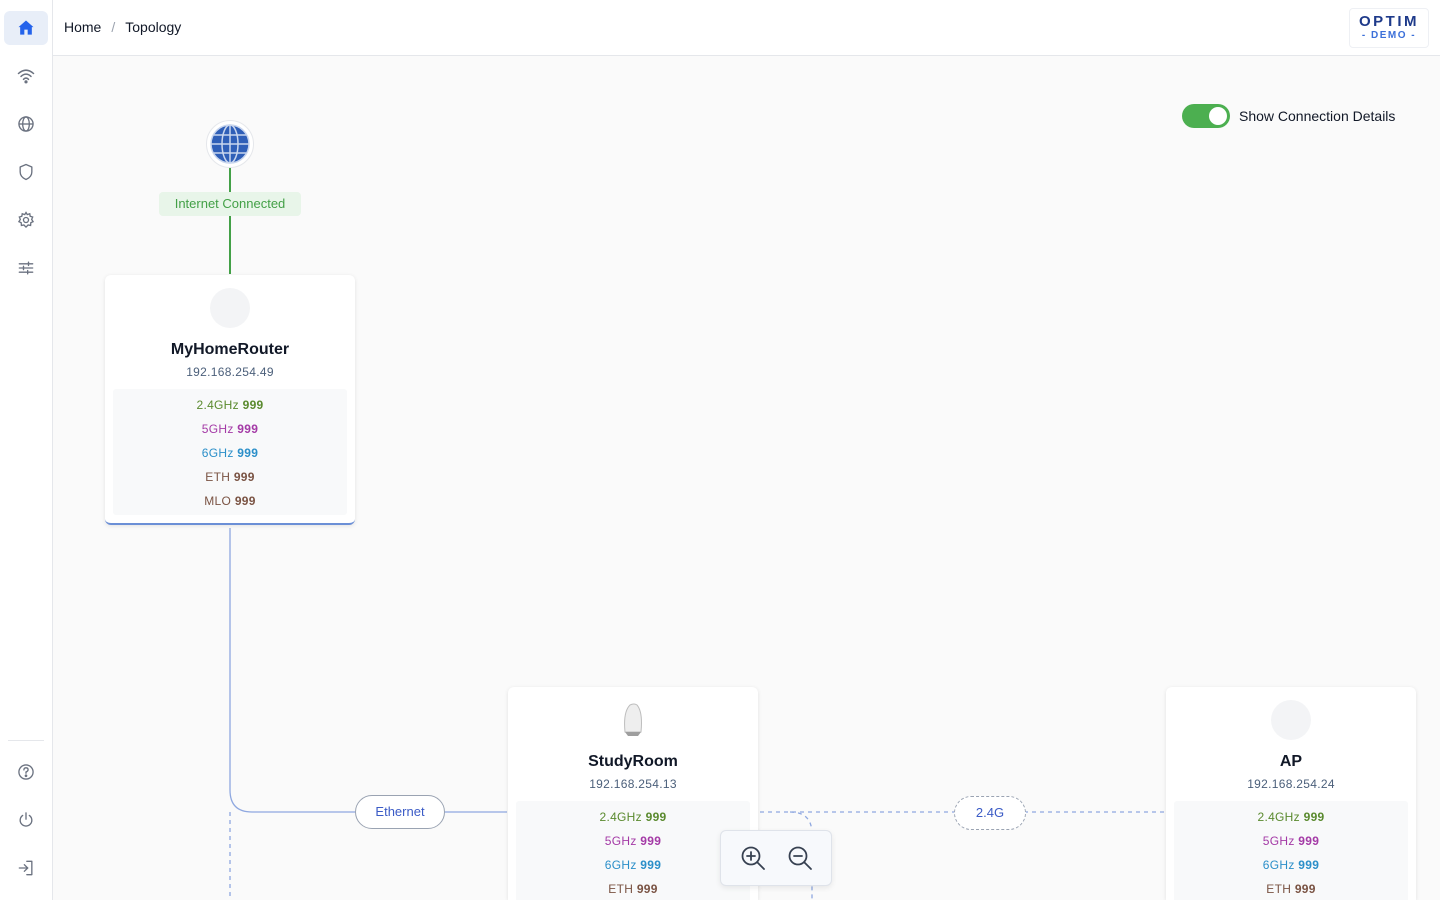  I want to click on band-label: MLO, so click(218, 501).